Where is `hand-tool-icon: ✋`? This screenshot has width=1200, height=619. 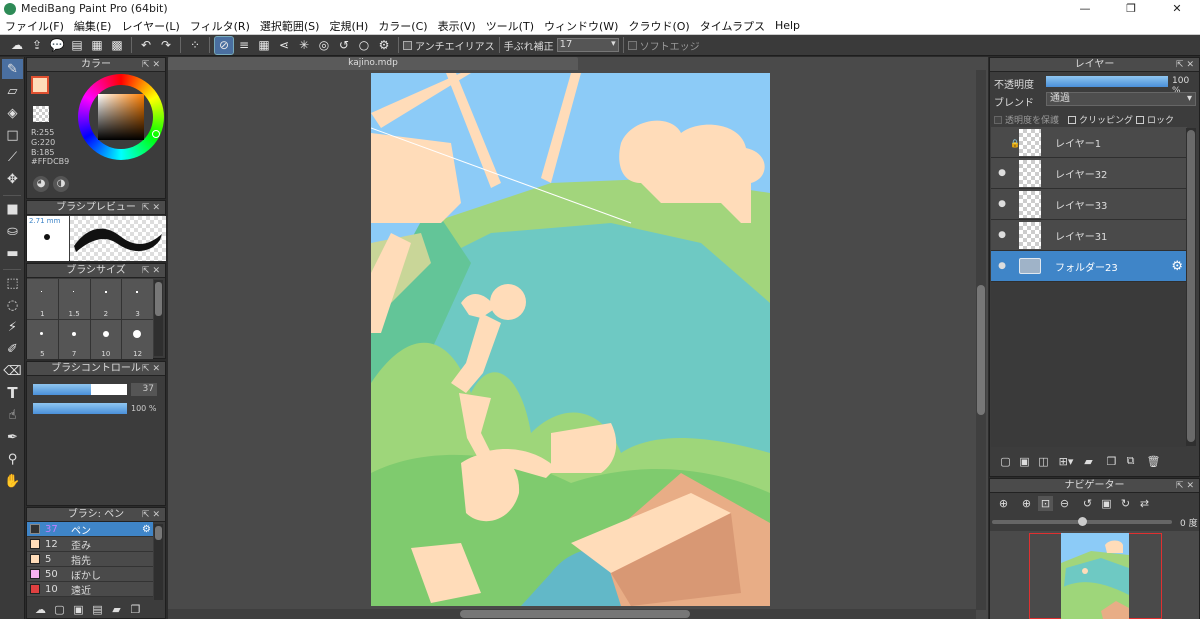
hand-tool-icon: ✋ is located at coordinates (12, 481).